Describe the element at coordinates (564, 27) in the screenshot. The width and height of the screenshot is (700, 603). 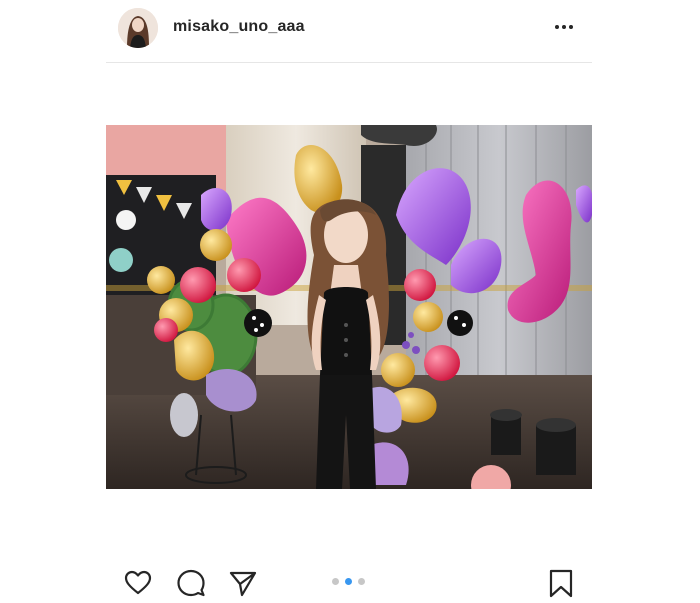
I see `more-horizontal-icon` at that location.